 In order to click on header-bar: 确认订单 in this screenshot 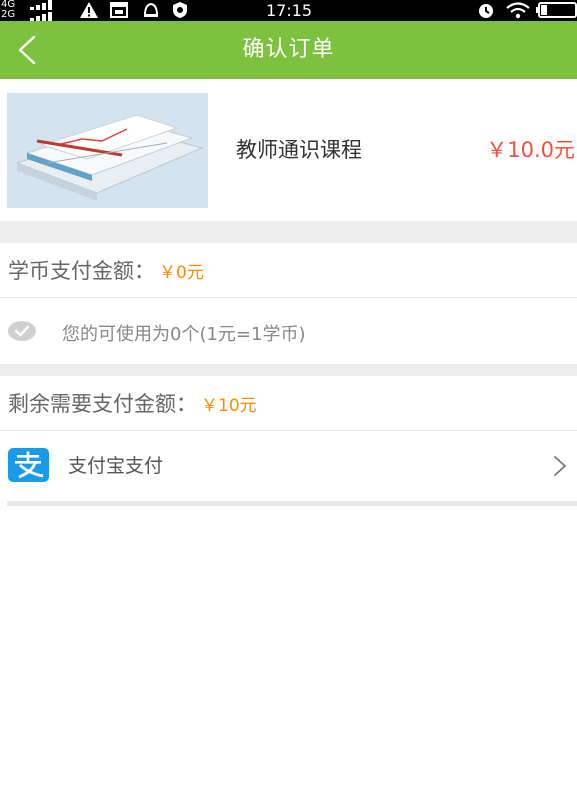, I will do `click(288, 50)`.